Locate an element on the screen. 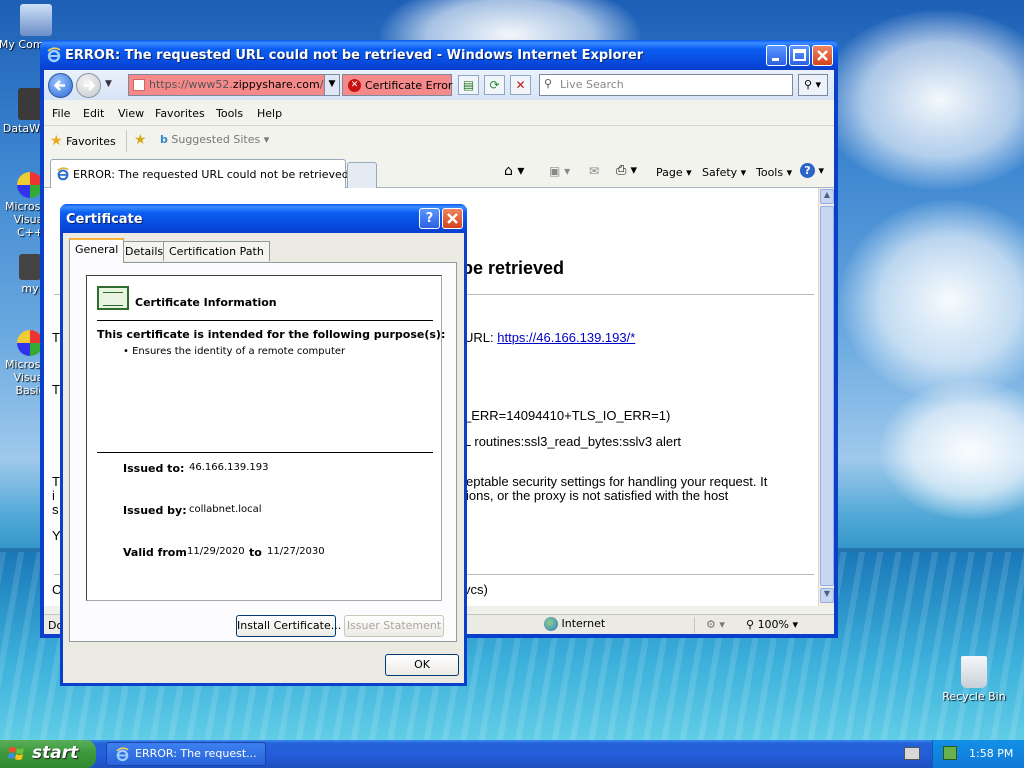  add-to-favorites-icon: ★ is located at coordinates (140, 140).